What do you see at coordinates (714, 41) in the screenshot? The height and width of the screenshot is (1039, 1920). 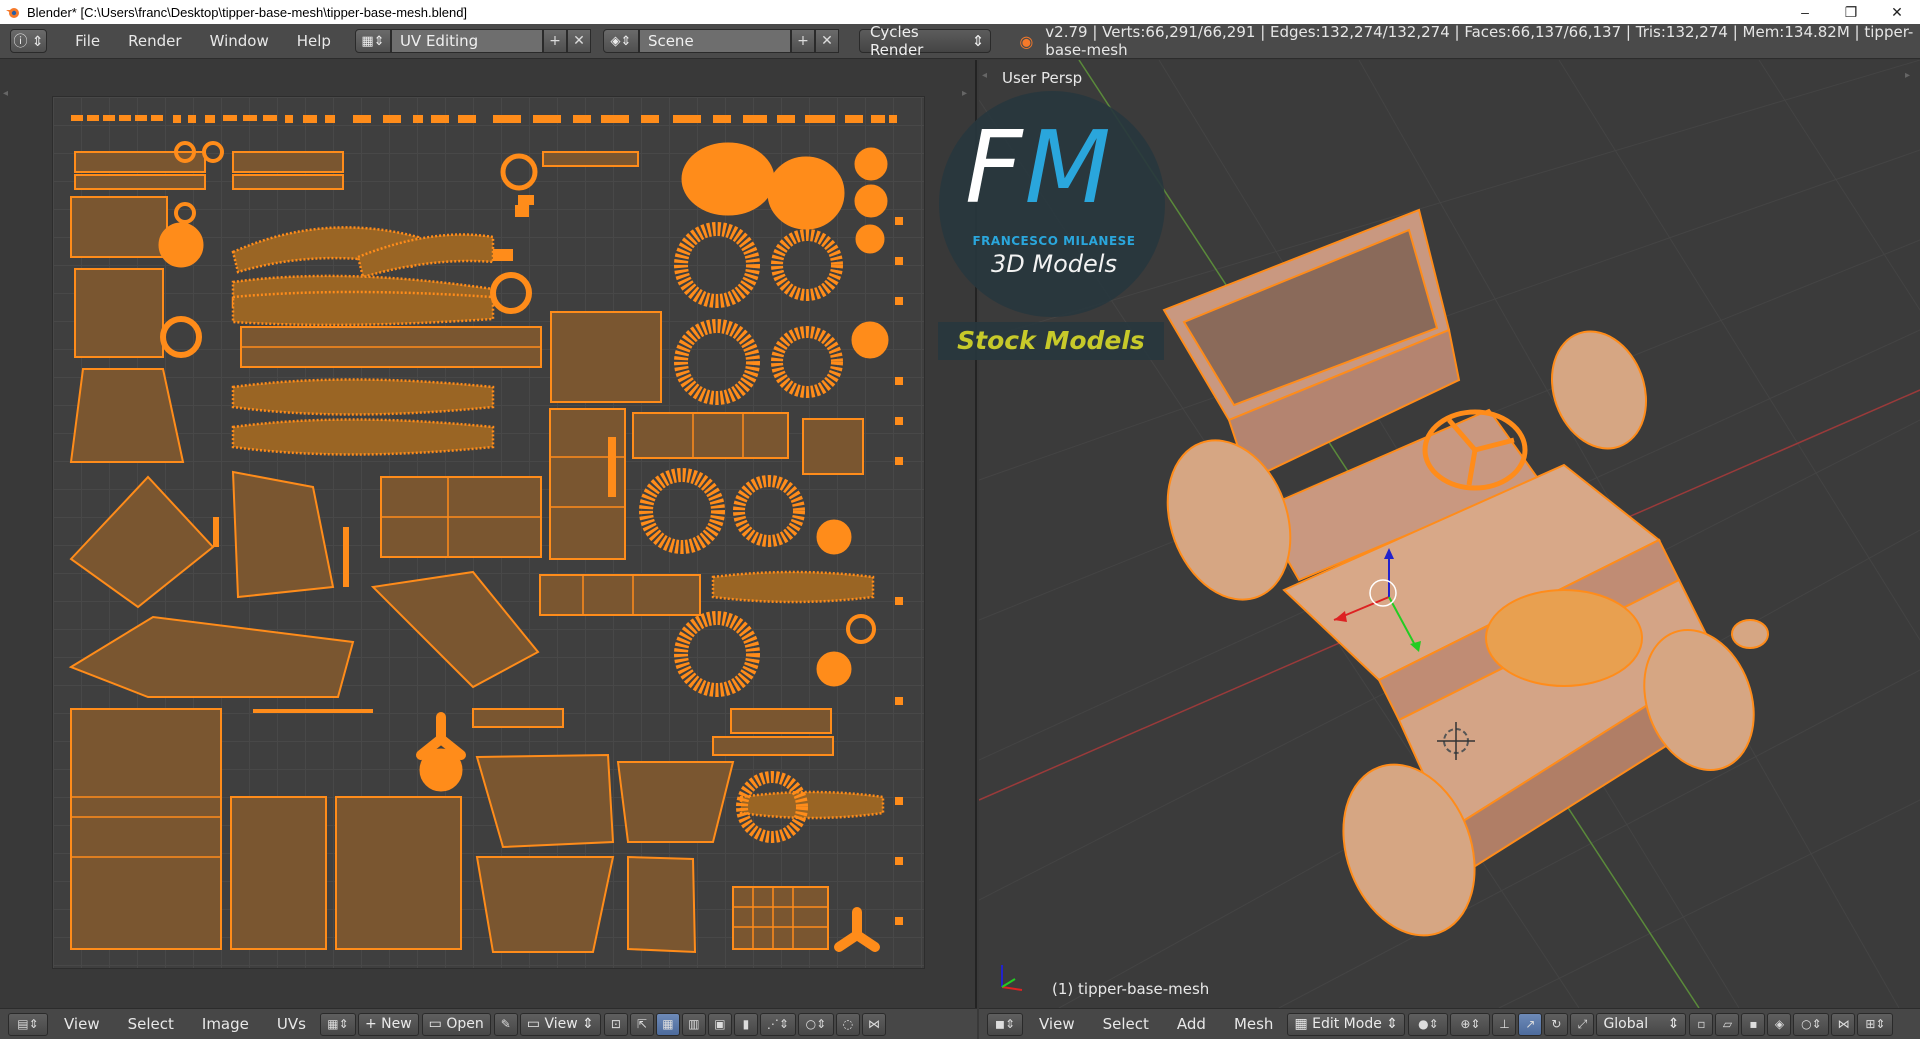 I see `scene-field: Scene` at bounding box center [714, 41].